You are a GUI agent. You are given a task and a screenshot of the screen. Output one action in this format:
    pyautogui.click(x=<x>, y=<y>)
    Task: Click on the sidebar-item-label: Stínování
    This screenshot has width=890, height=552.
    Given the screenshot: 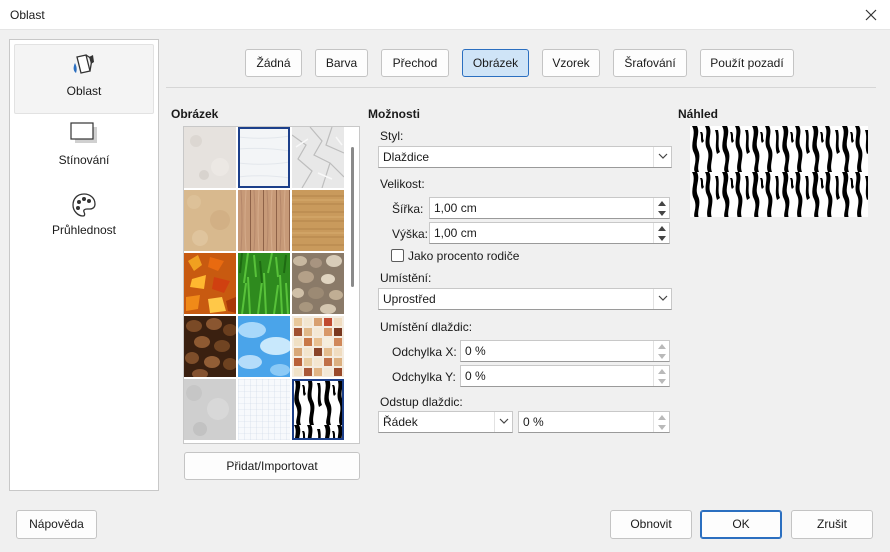 What is the action you would take?
    pyautogui.click(x=84, y=160)
    